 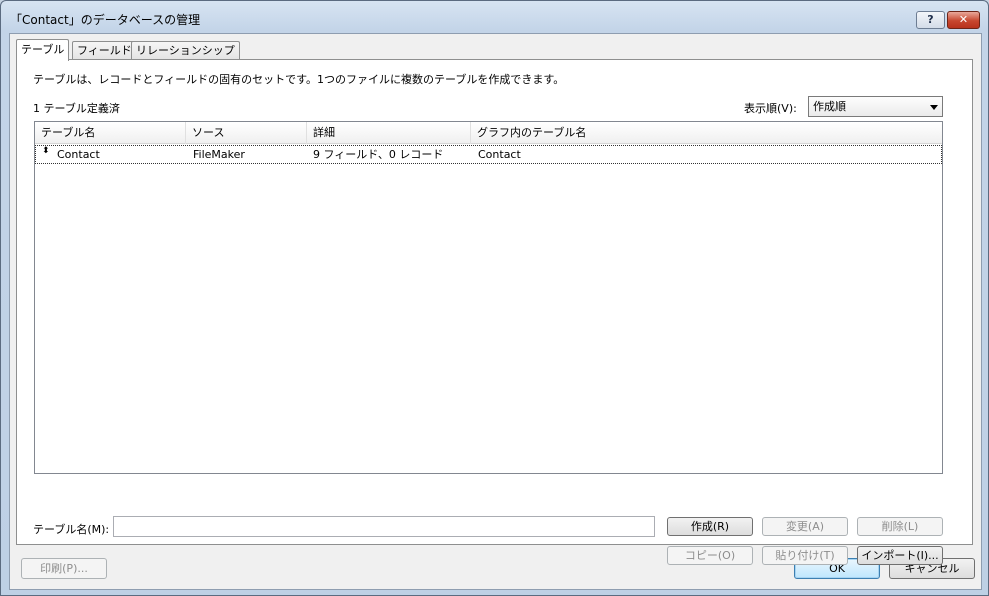 What do you see at coordinates (104, 50) in the screenshot?
I see `tab-fields: フィールド` at bounding box center [104, 50].